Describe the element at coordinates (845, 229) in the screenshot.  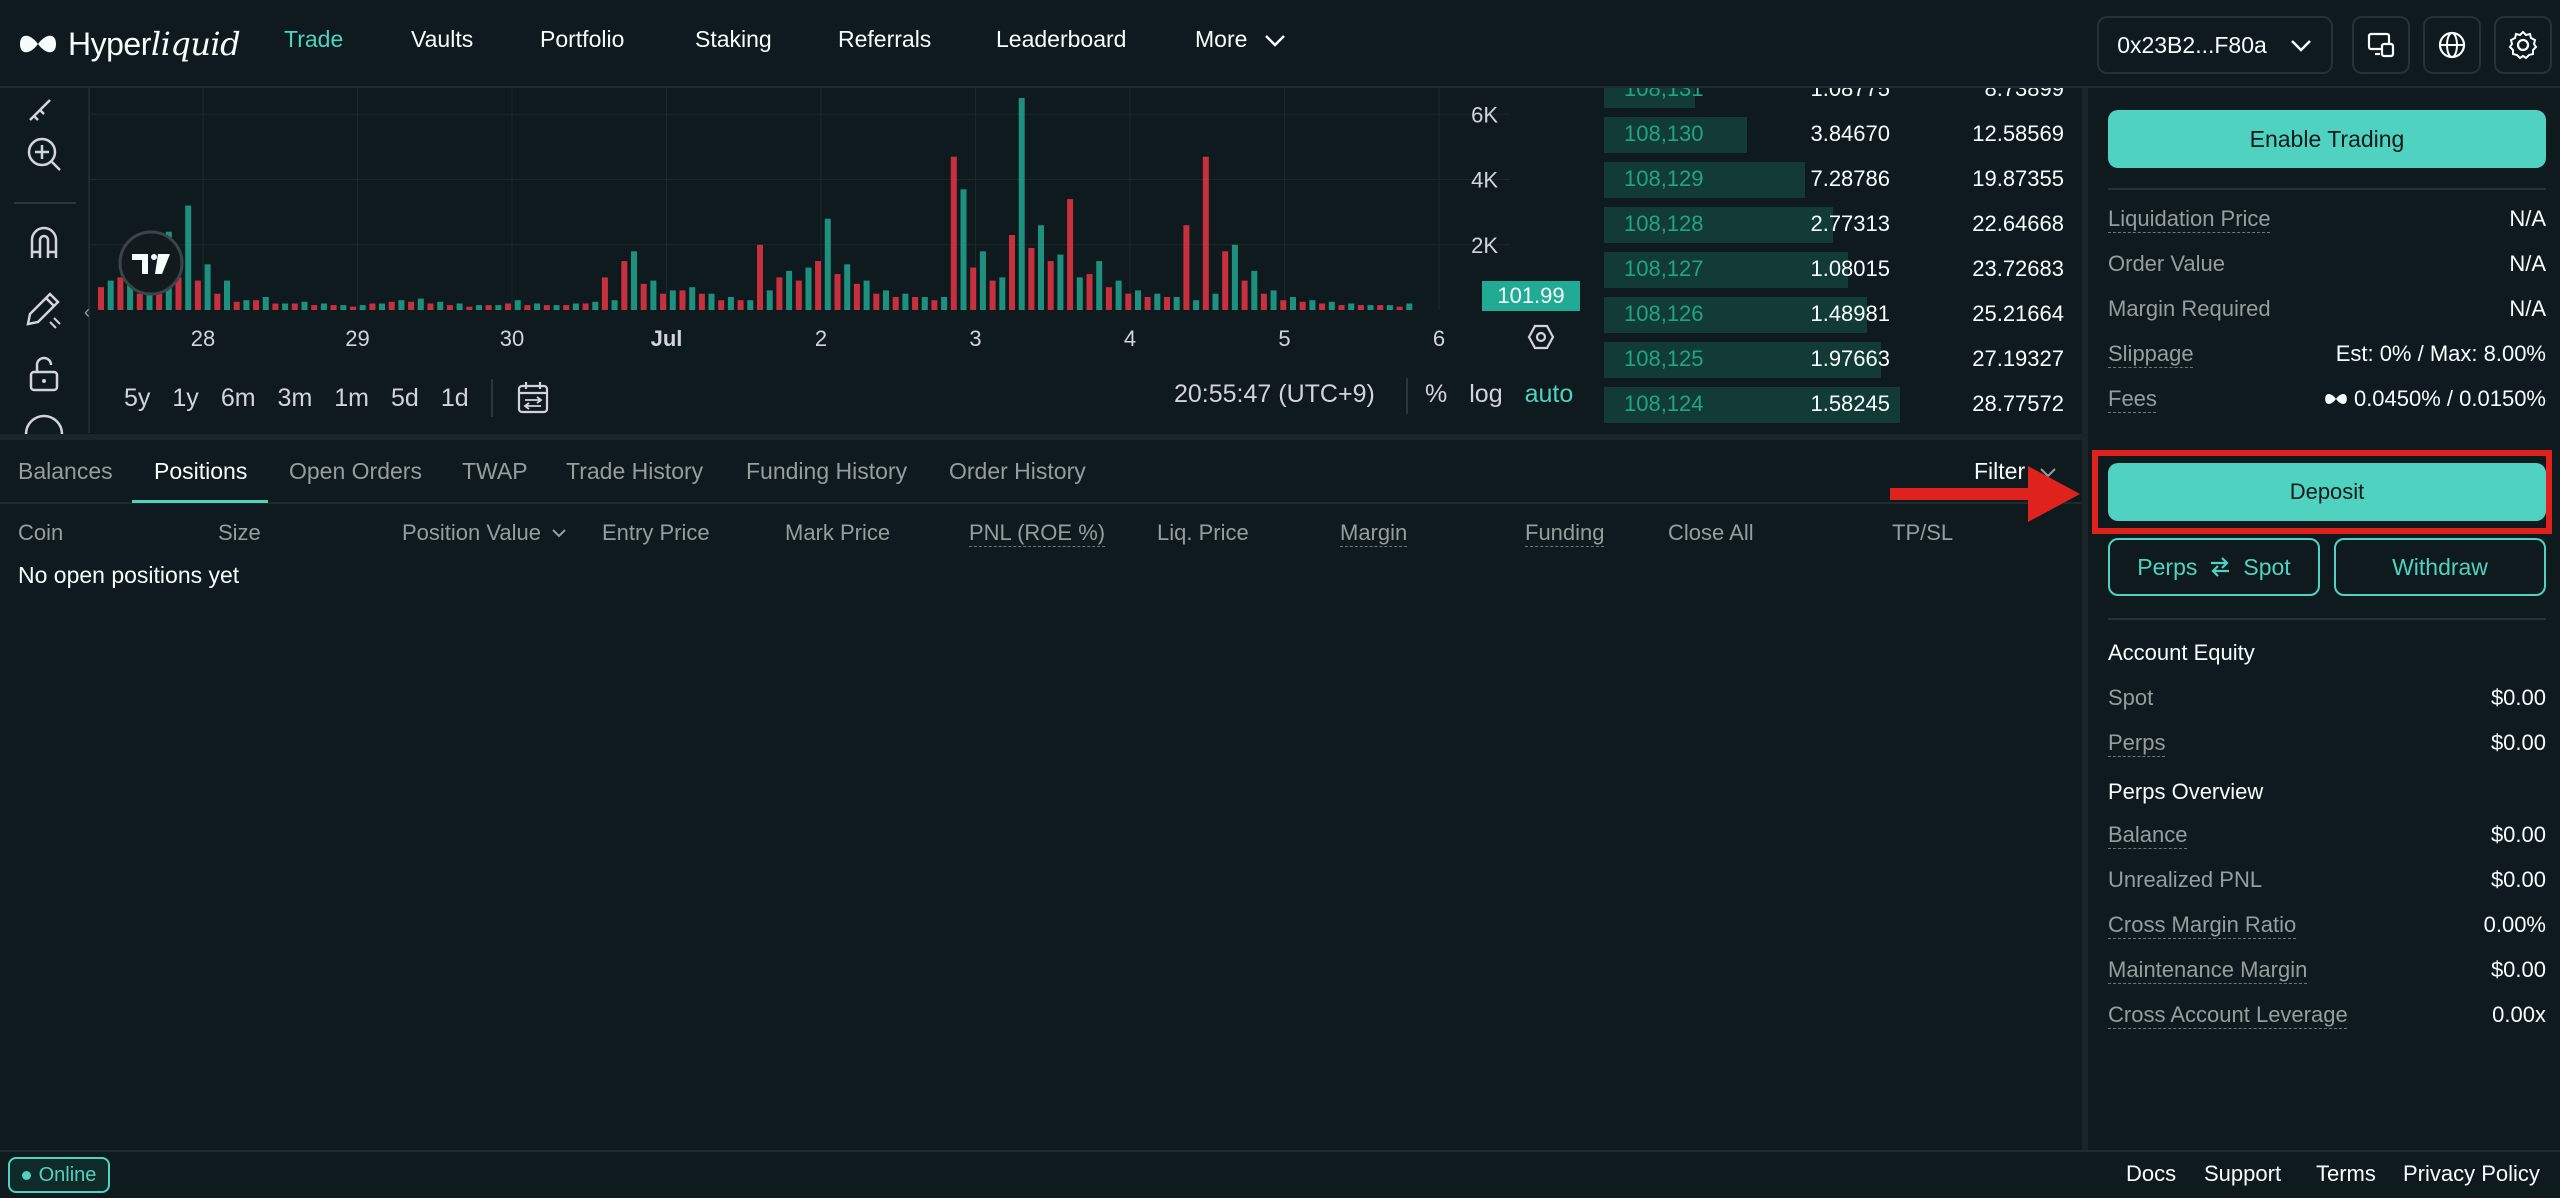
I see `volume-chart: 2K 4K 6K 28 29 30 Jul 2 3 4 5 6` at that location.